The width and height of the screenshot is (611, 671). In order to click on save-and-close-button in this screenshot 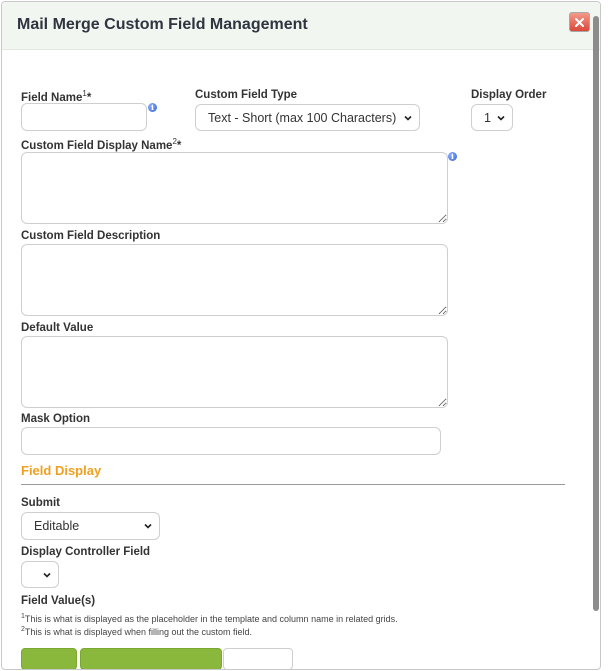, I will do `click(151, 658)`.